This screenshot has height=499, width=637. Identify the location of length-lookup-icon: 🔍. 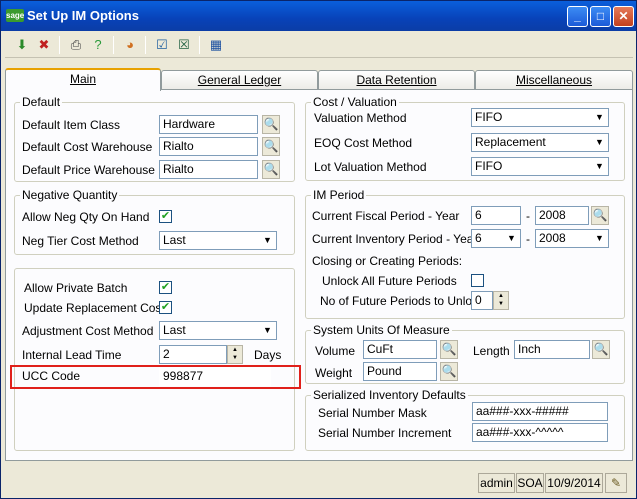
(601, 349).